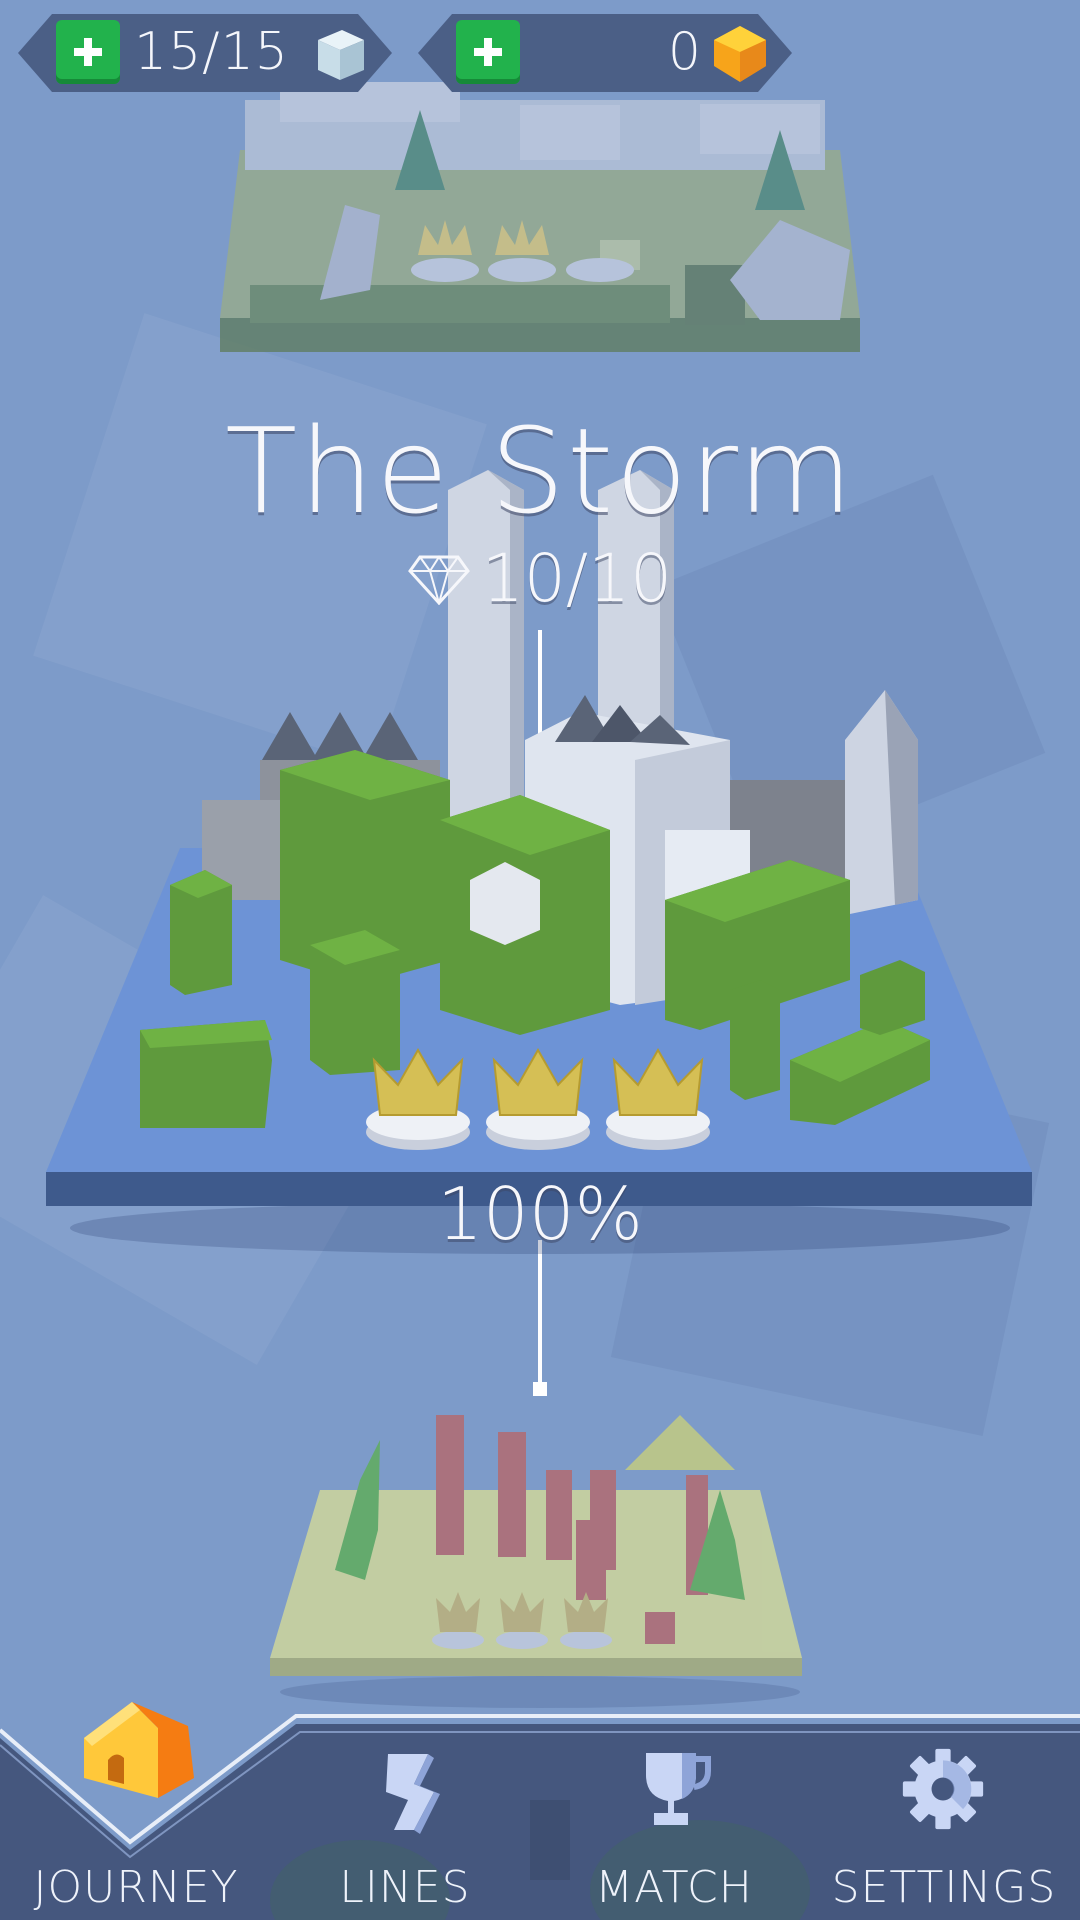 This screenshot has width=1080, height=1920. I want to click on nav-label-match: MATCH, so click(674, 1887).